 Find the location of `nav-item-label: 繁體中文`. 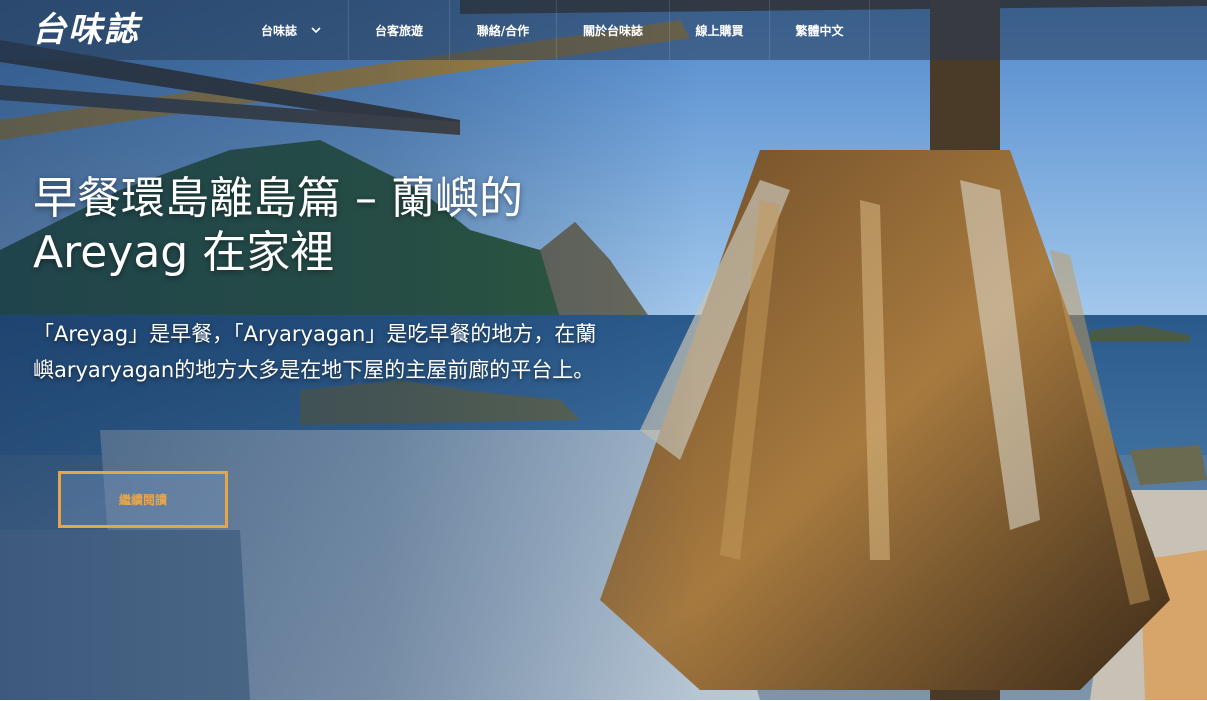

nav-item-label: 繁體中文 is located at coordinates (819, 30).